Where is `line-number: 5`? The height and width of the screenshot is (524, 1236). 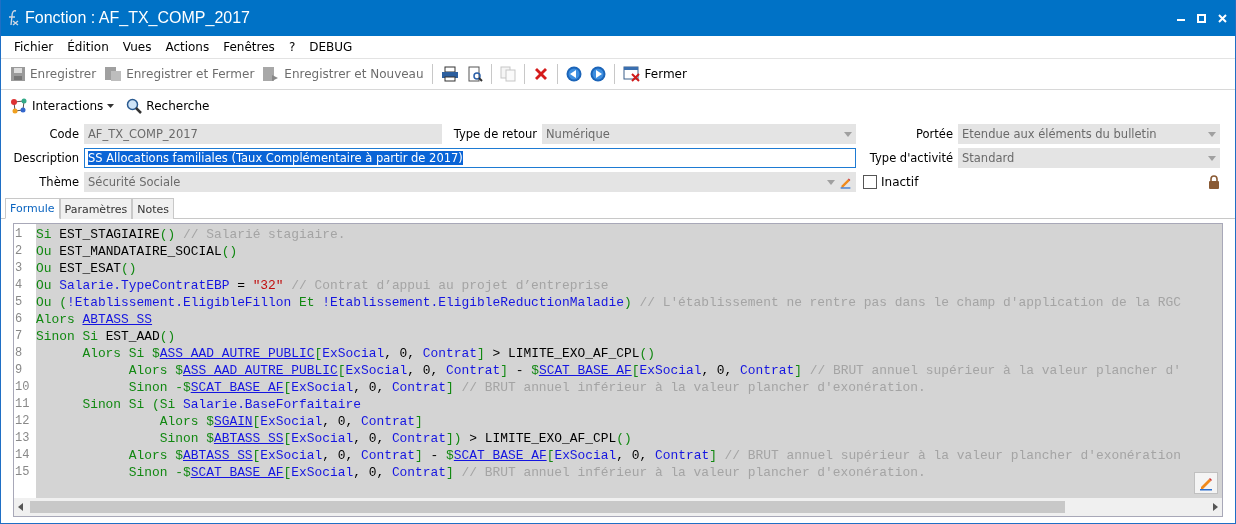
line-number: 5 is located at coordinates (19, 302).